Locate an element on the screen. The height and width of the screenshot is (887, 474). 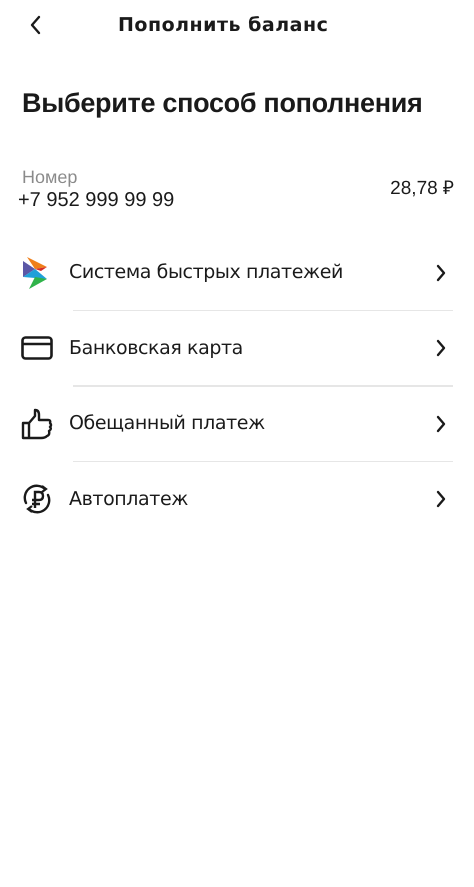
thumbs-up-icon is located at coordinates (37, 424).